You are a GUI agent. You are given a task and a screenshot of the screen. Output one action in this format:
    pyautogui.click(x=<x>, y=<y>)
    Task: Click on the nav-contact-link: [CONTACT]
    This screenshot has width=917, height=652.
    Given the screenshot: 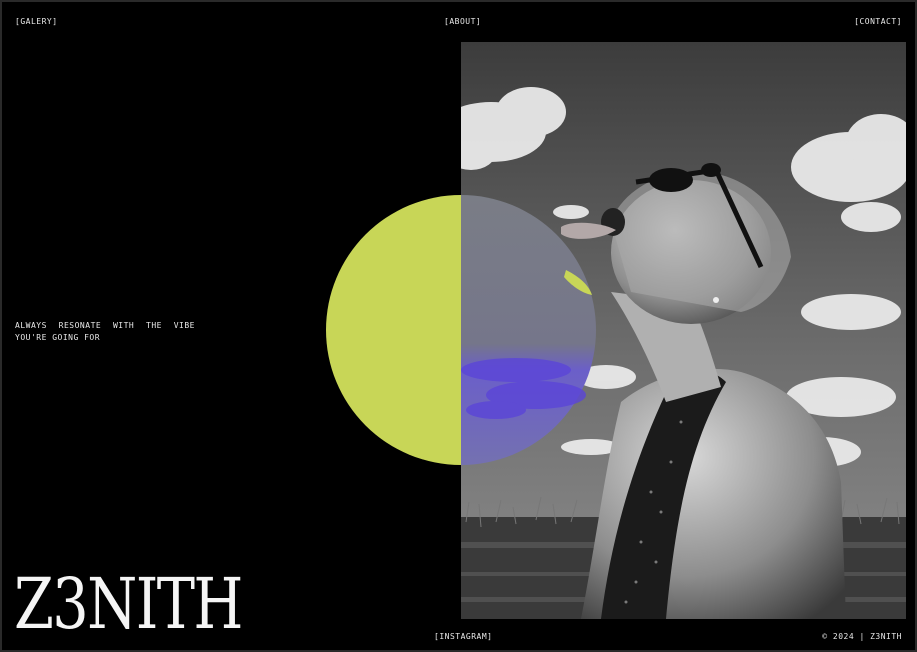 What is the action you would take?
    pyautogui.click(x=878, y=21)
    